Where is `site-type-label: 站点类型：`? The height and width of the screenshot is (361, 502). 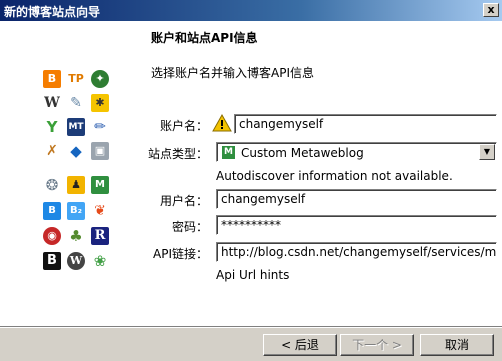 site-type-label: 站点类型： is located at coordinates (177, 154).